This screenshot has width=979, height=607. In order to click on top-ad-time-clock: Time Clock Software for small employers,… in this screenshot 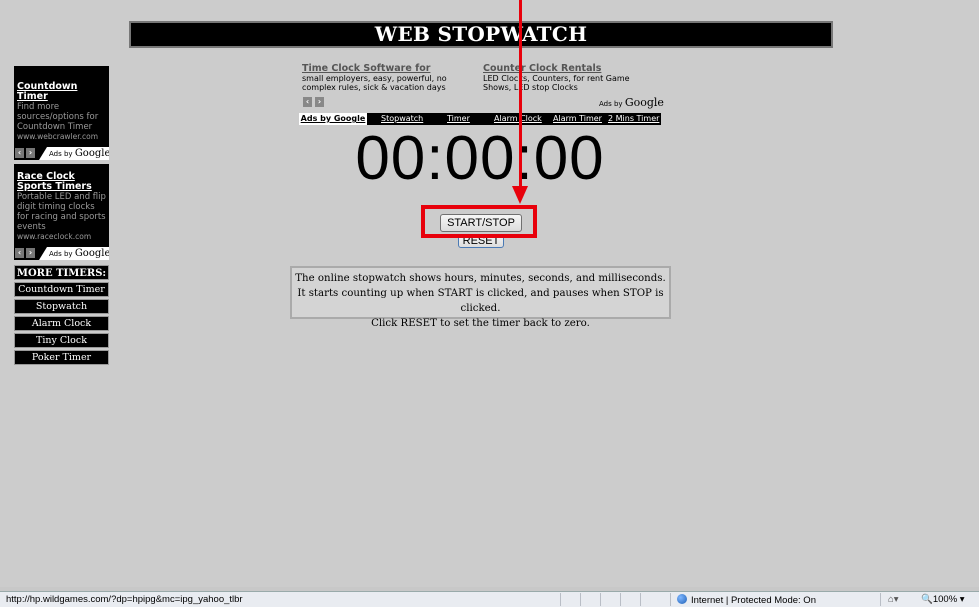, I will do `click(387, 78)`.